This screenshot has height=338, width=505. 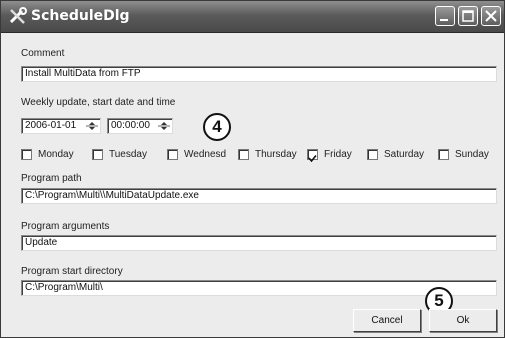 I want to click on checkmark-icon, so click(x=312, y=158).